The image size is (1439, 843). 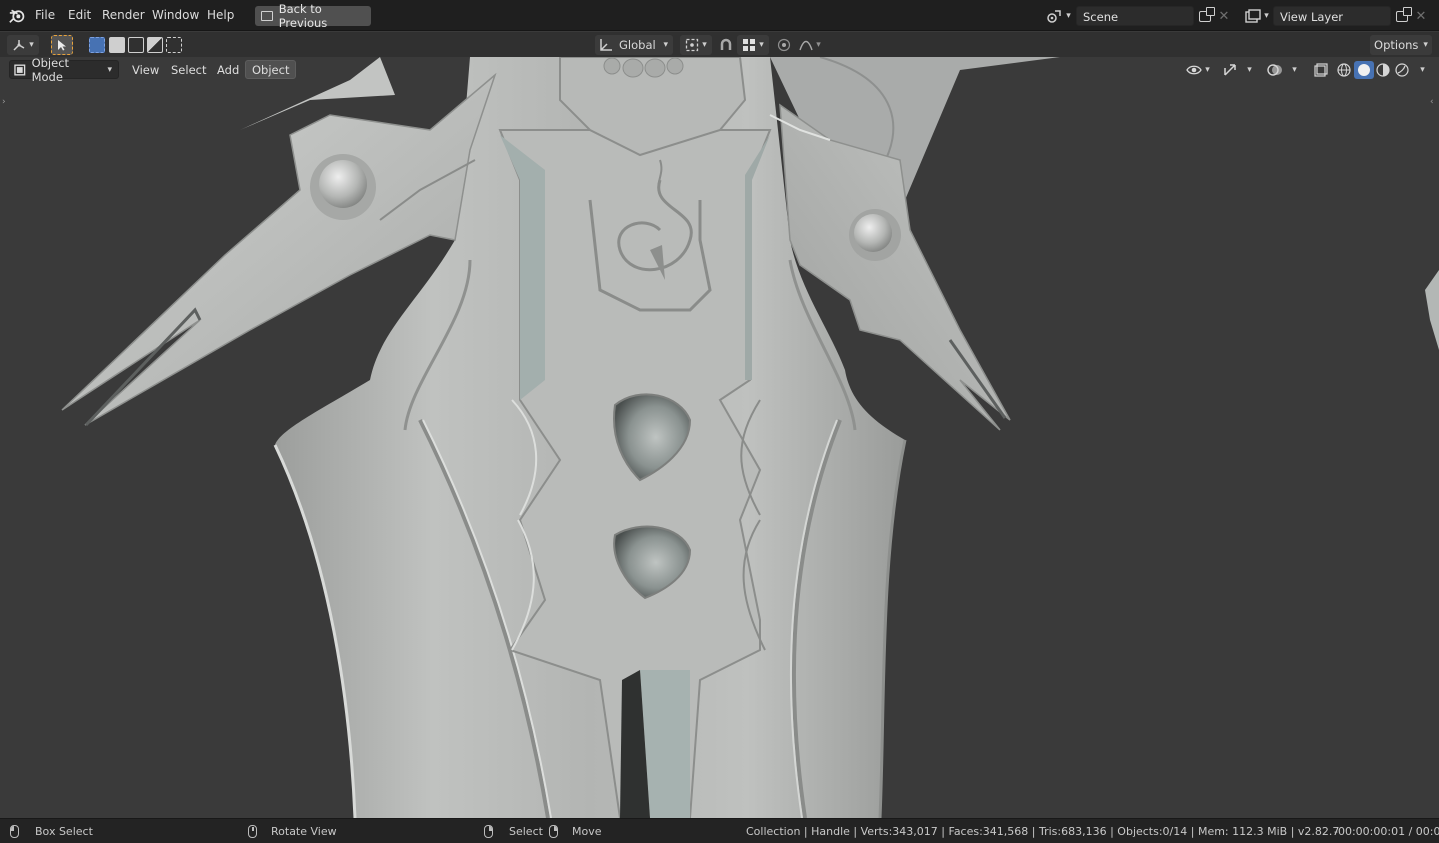 I want to click on overlays-icon, so click(x=1274, y=70).